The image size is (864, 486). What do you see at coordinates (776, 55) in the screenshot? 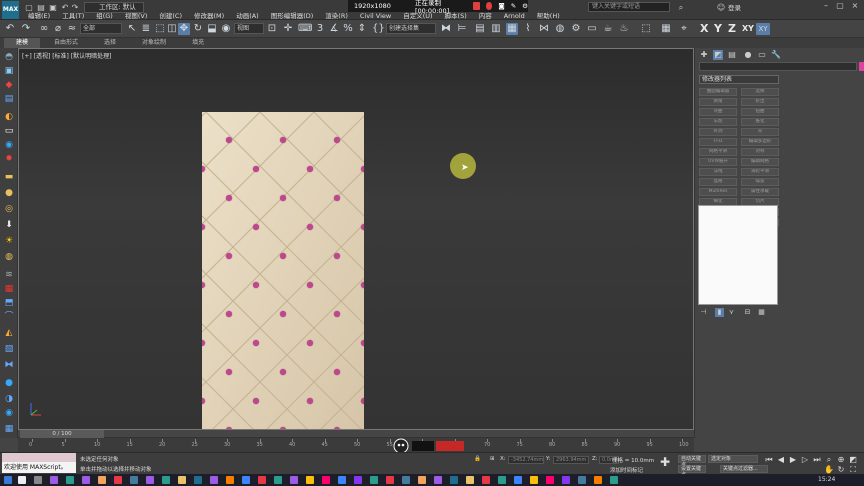
I see `utilities-tab-icon: 🔧` at bounding box center [776, 55].